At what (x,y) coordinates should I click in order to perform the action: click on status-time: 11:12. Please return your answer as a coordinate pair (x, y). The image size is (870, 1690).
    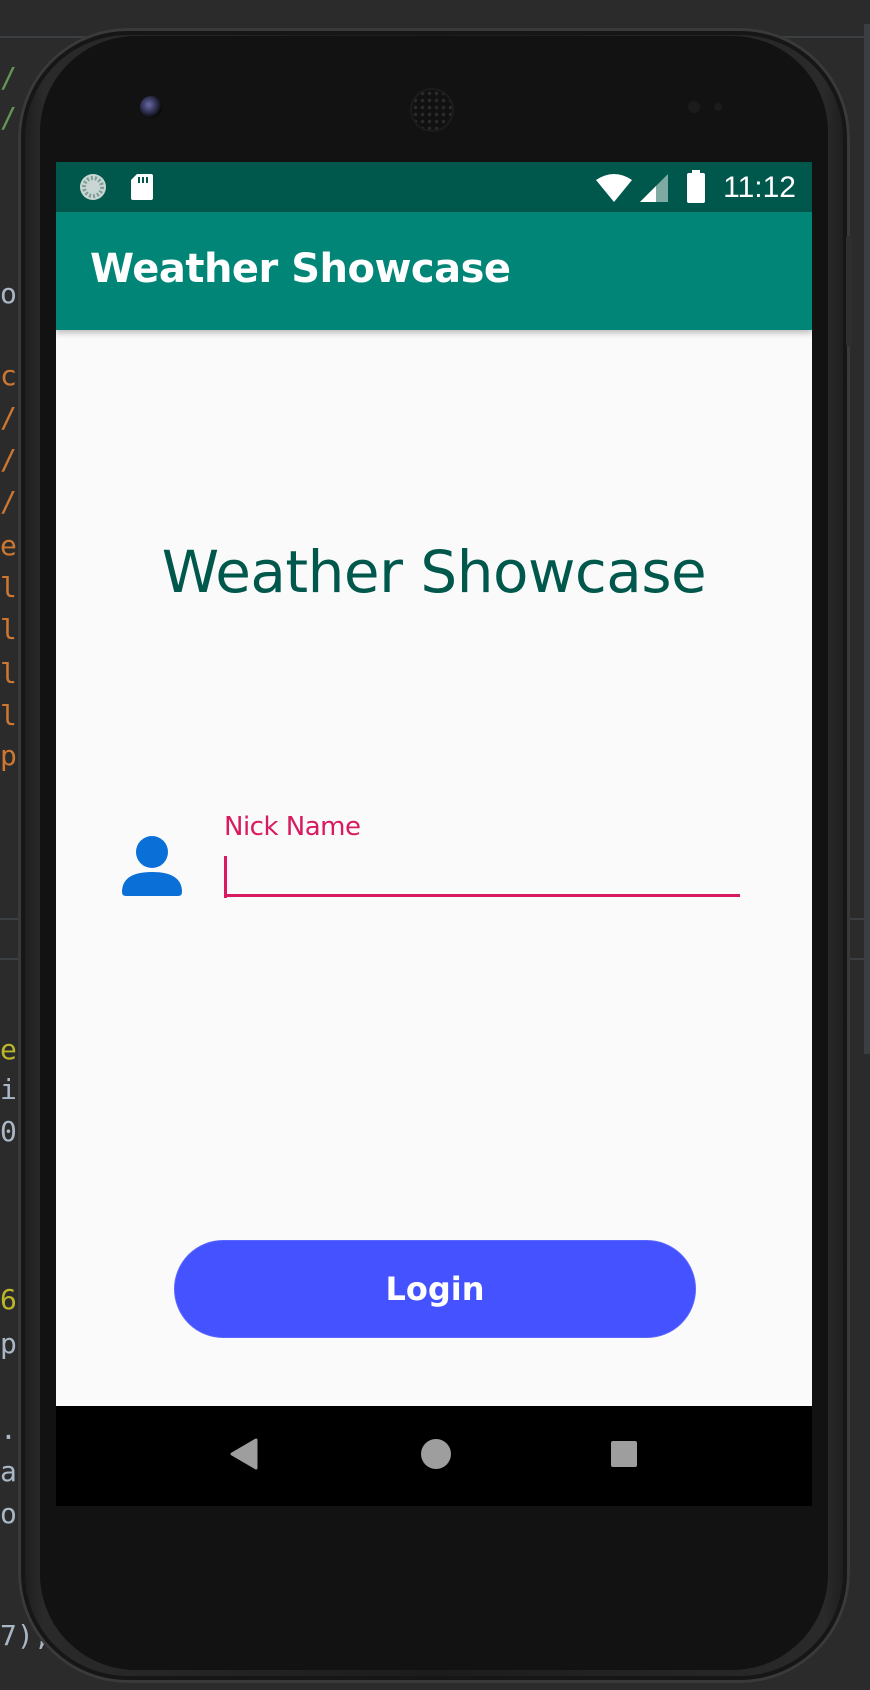
    Looking at the image, I should click on (759, 187).